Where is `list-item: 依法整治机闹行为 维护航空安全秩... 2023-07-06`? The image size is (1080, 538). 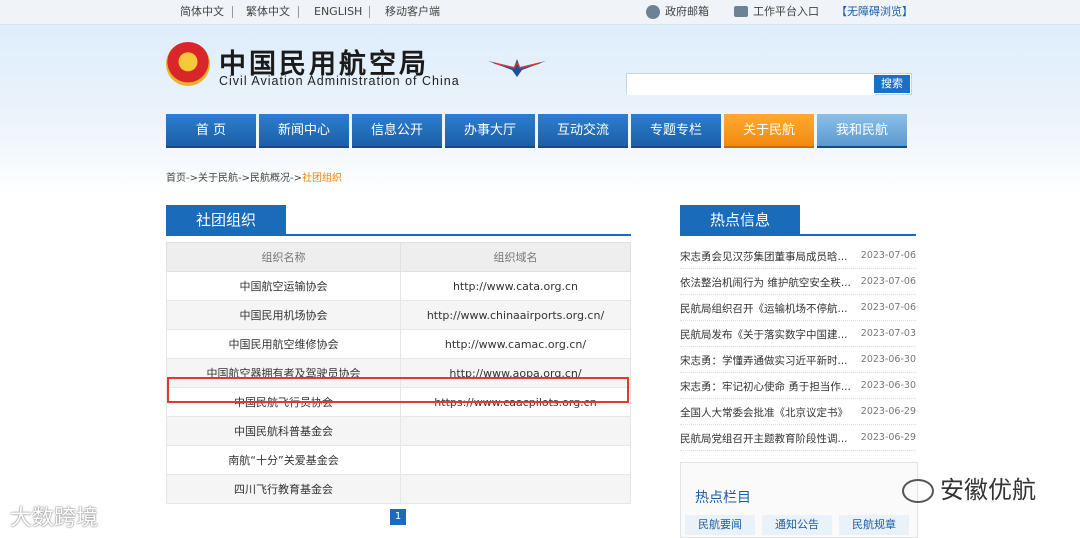 list-item: 依法整治机闹行为 维护航空安全秩... 2023-07-06 is located at coordinates (798, 282).